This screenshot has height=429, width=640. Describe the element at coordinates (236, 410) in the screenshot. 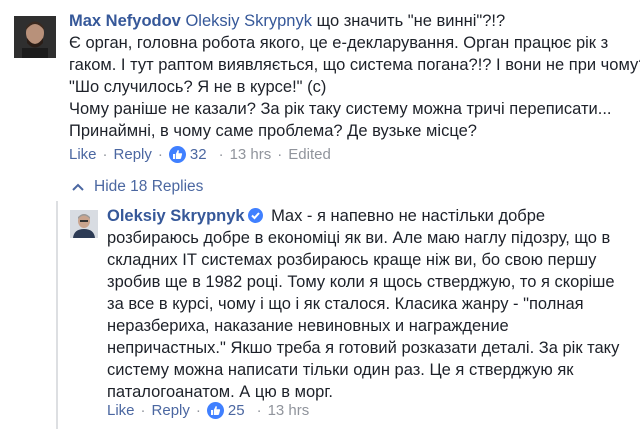

I see `reaction-count: 25` at that location.